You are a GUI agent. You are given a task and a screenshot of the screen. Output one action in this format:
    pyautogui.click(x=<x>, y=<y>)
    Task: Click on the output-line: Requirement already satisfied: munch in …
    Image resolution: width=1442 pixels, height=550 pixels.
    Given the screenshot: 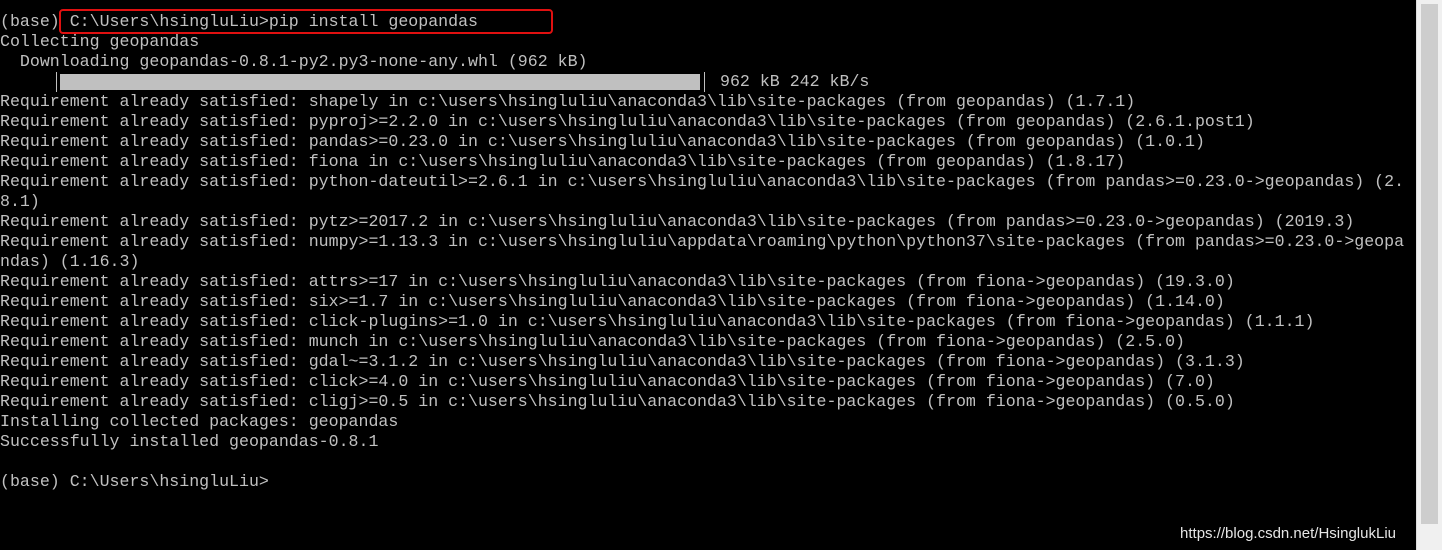 What is the action you would take?
    pyautogui.click(x=592, y=341)
    